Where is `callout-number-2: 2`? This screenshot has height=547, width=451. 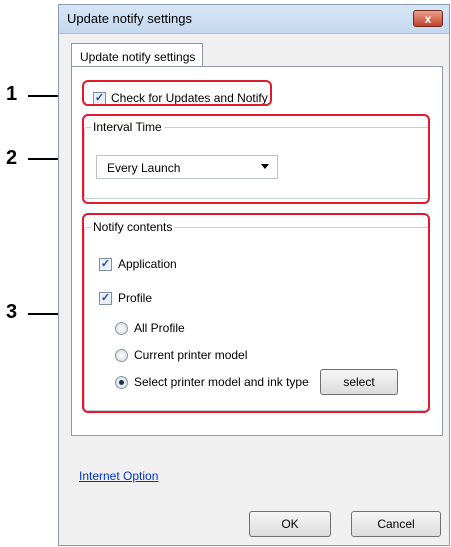
callout-number-2: 2 is located at coordinates (12, 158).